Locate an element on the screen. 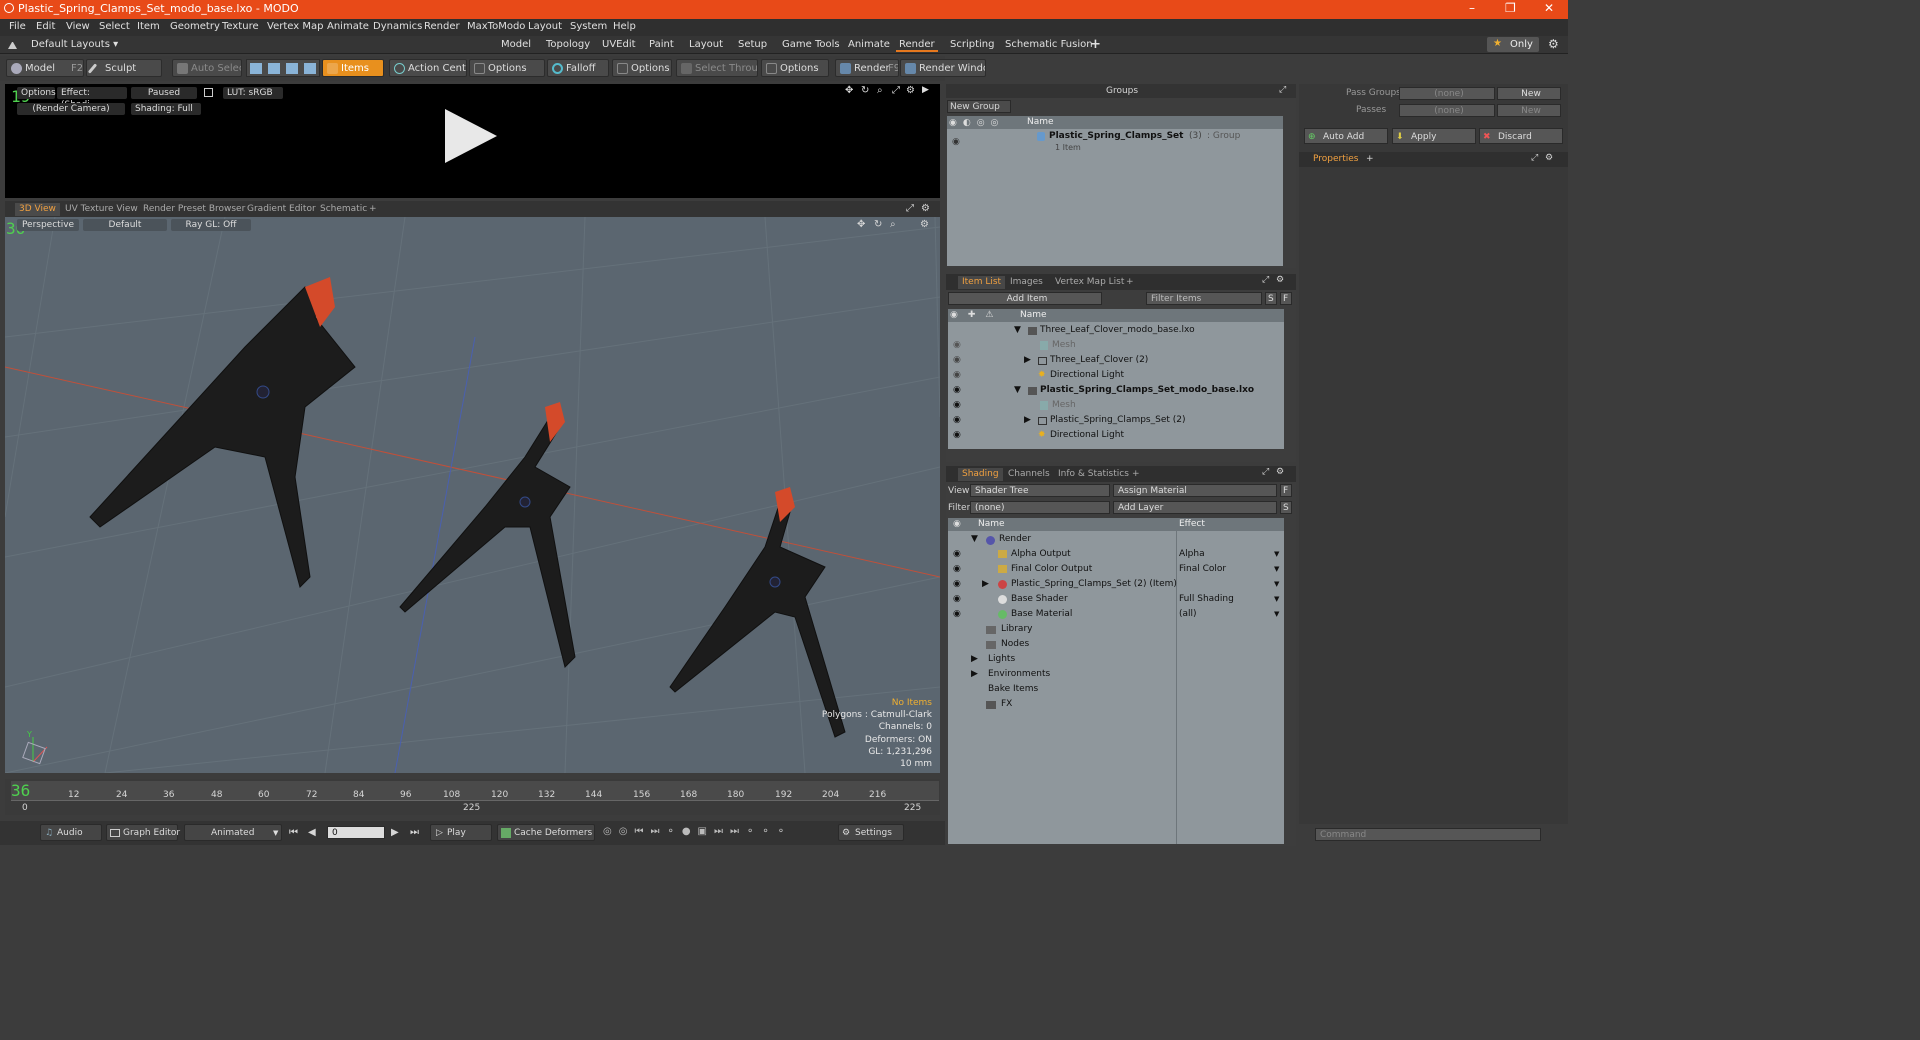 Image resolution: width=1920 pixels, height=1040 pixels. add-item-dropdown: Add Item is located at coordinates (1025, 298).